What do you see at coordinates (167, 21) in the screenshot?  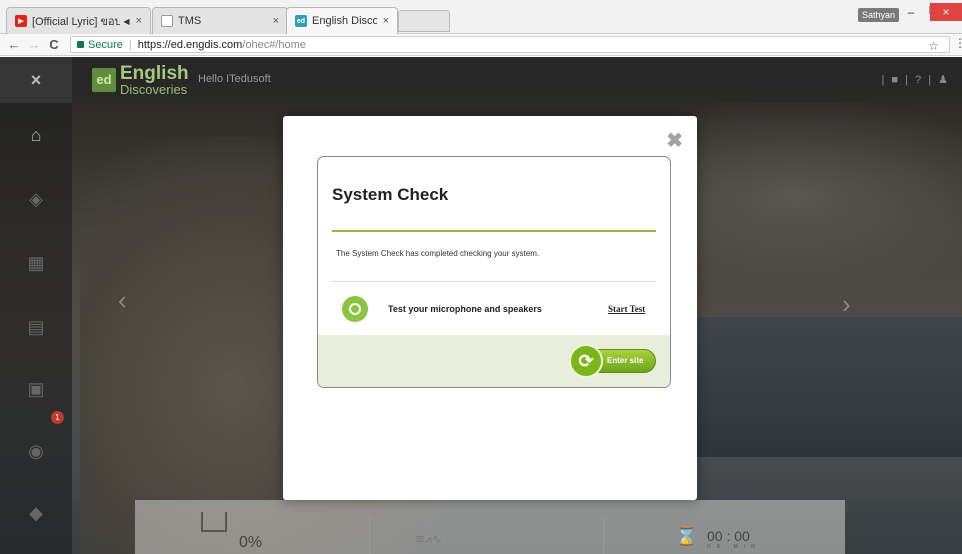 I see `page-icon` at bounding box center [167, 21].